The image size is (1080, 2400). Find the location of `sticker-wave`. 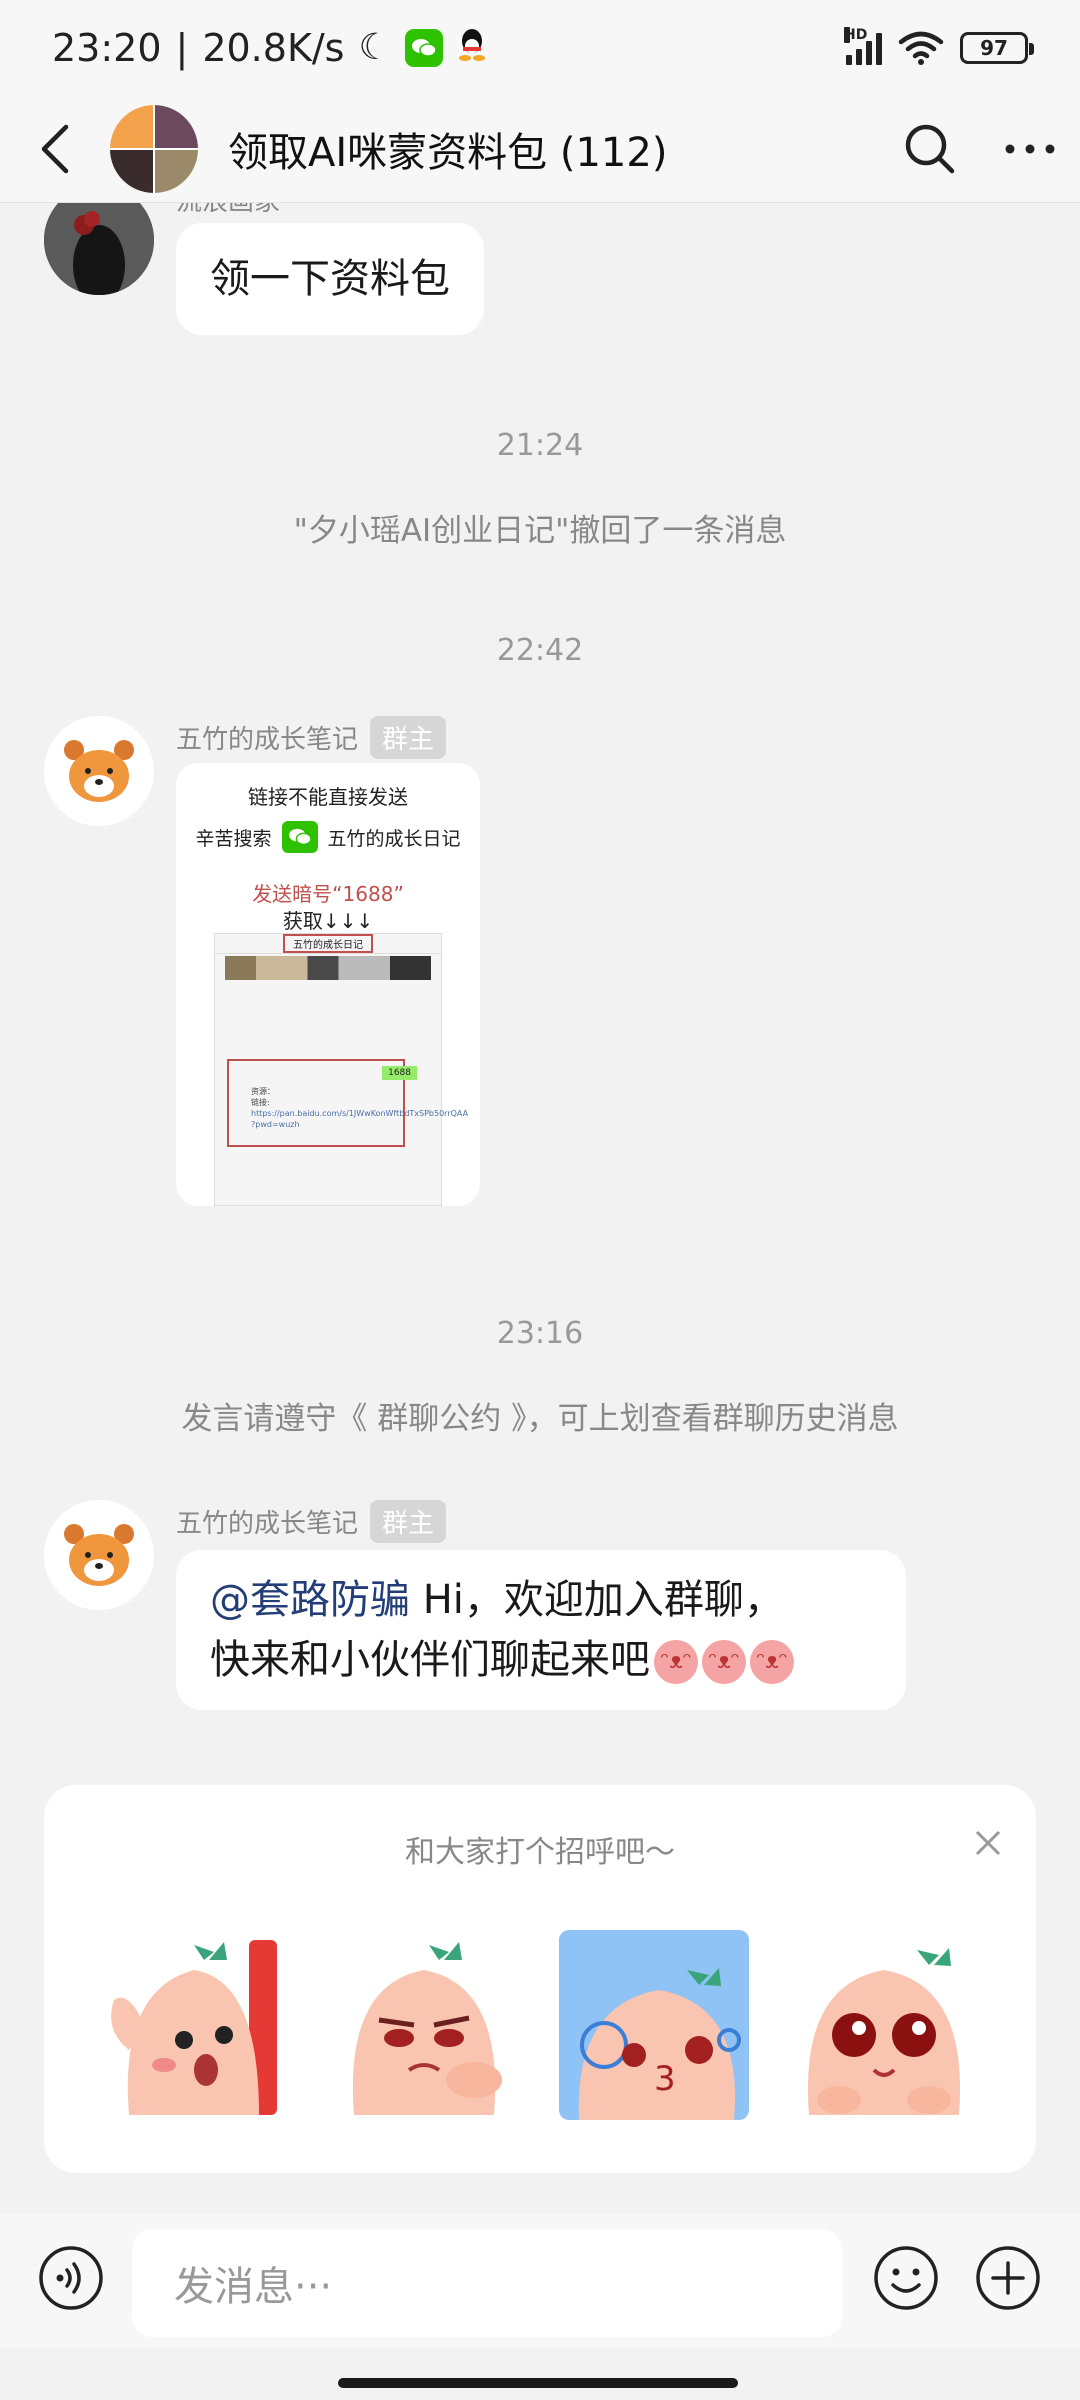

sticker-wave is located at coordinates (194, 2025).